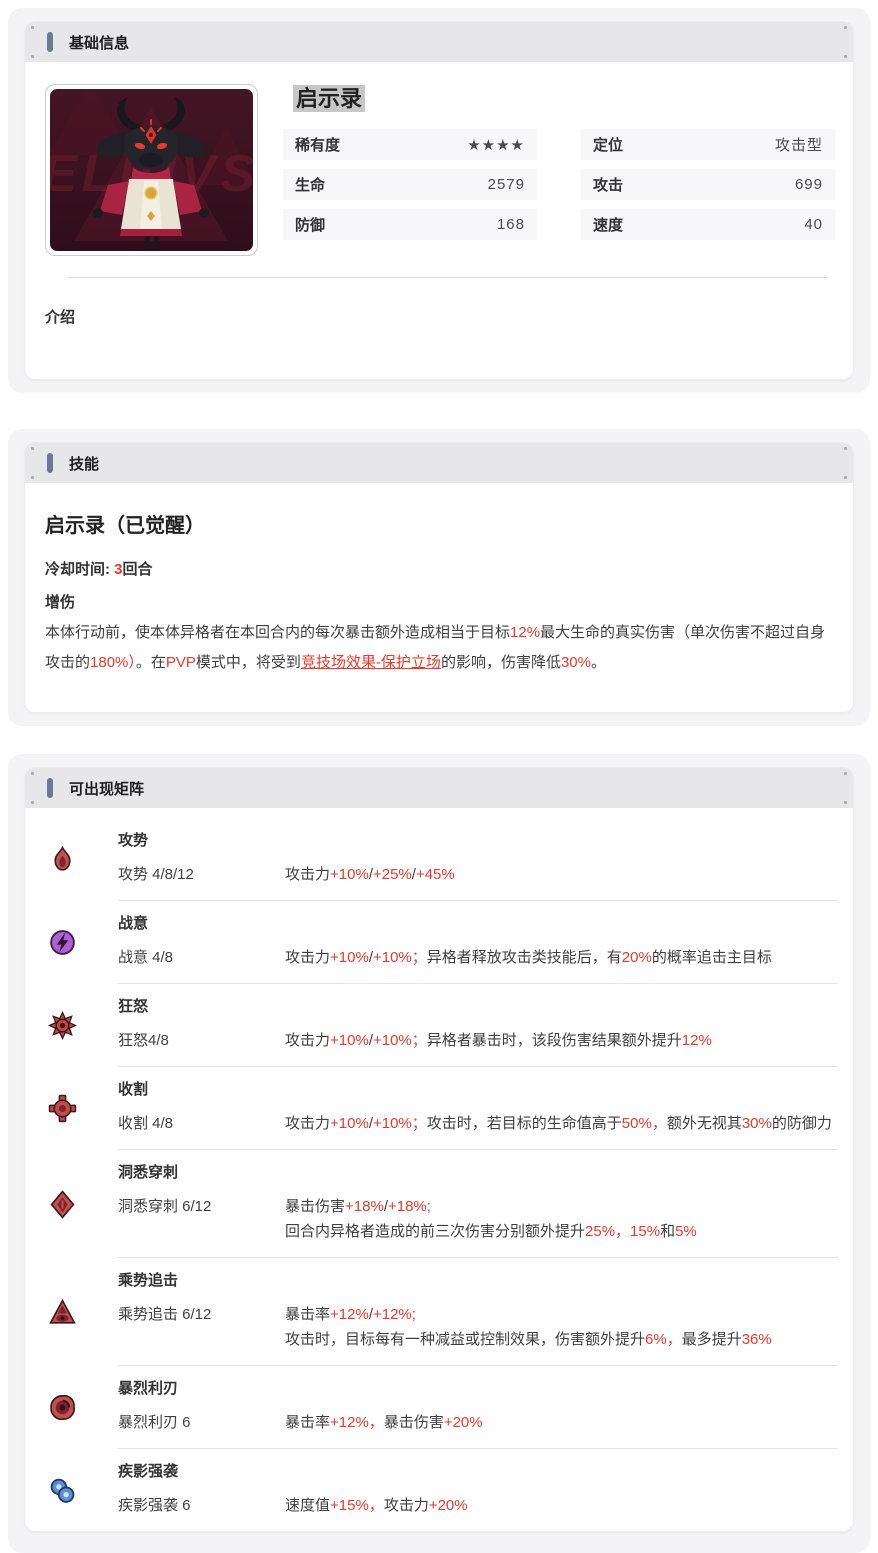 This screenshot has width=878, height=1553. Describe the element at coordinates (561, 1422) in the screenshot. I see `matrix-effect: 暴击率+12%，暴击伤害+20%` at that location.